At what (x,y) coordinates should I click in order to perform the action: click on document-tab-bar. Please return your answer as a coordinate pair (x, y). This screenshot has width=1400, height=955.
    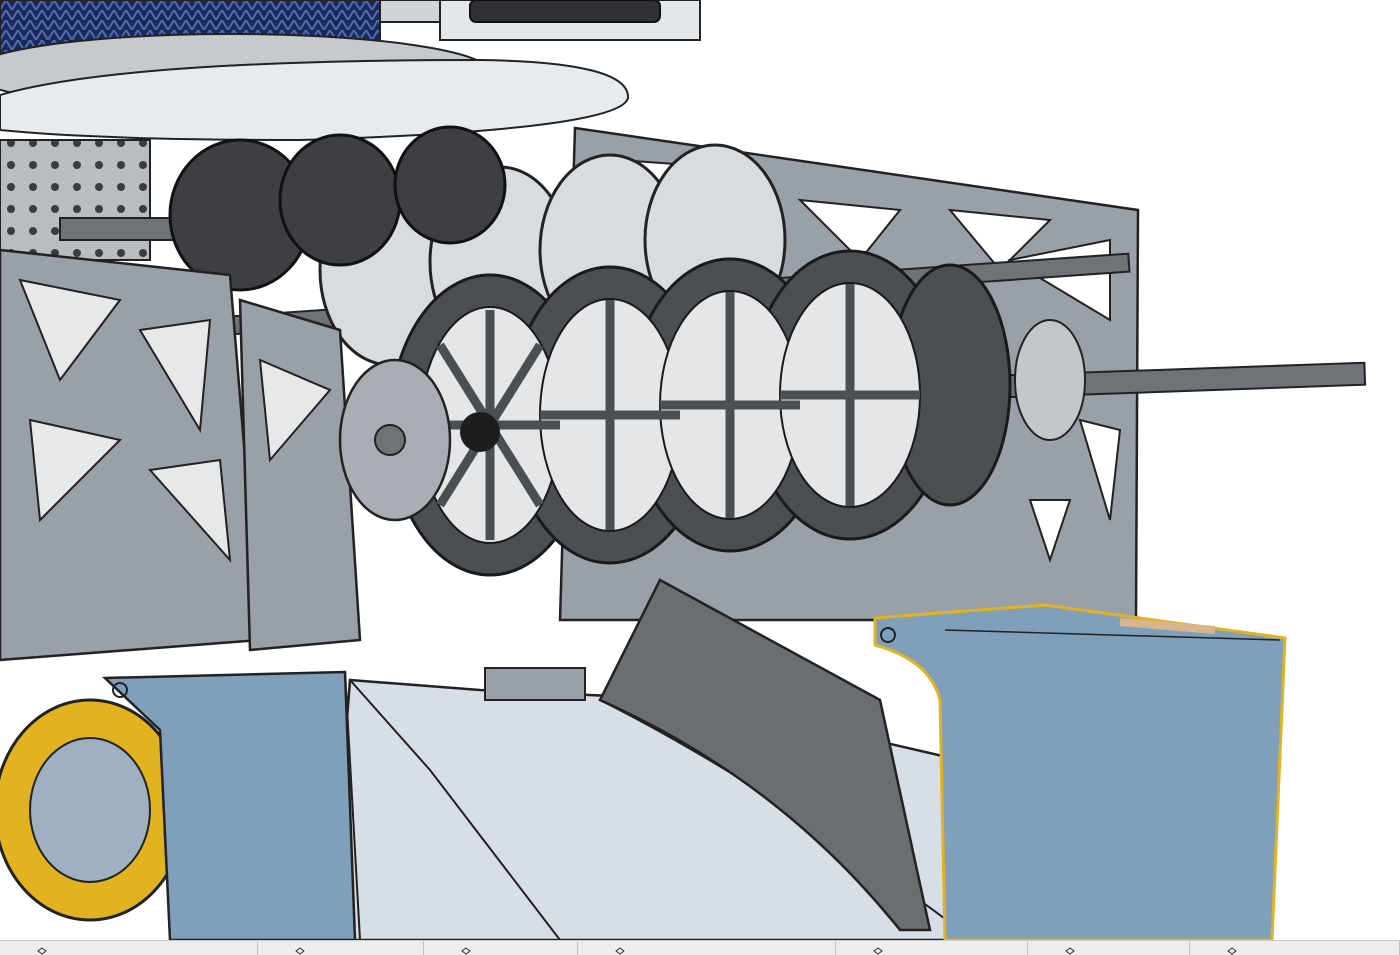
    Looking at the image, I should click on (700, 947).